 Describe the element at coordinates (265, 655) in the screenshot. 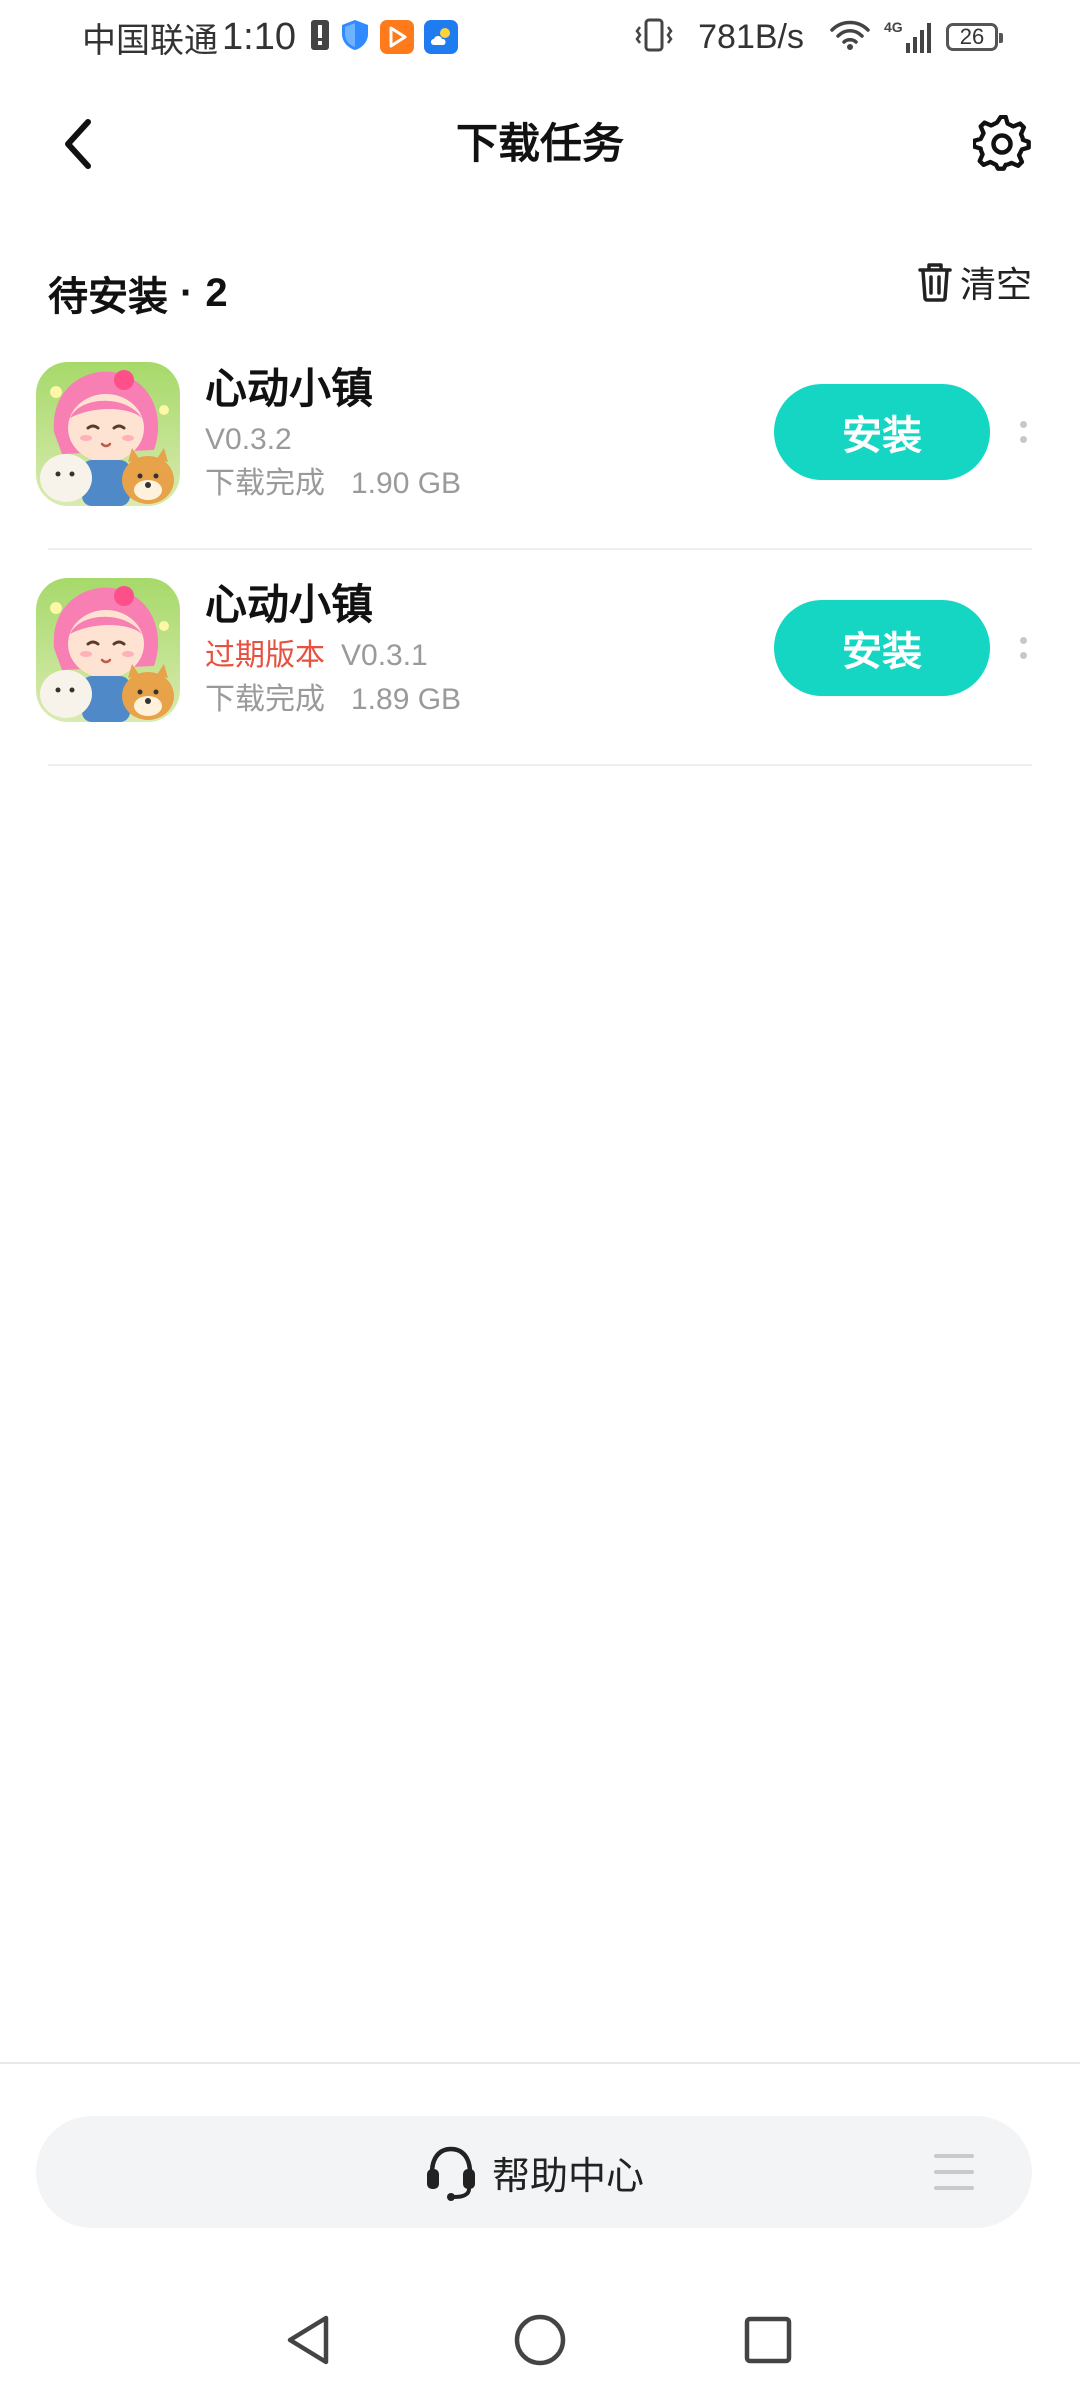

I see `expired-version-tag: 过期版本` at that location.